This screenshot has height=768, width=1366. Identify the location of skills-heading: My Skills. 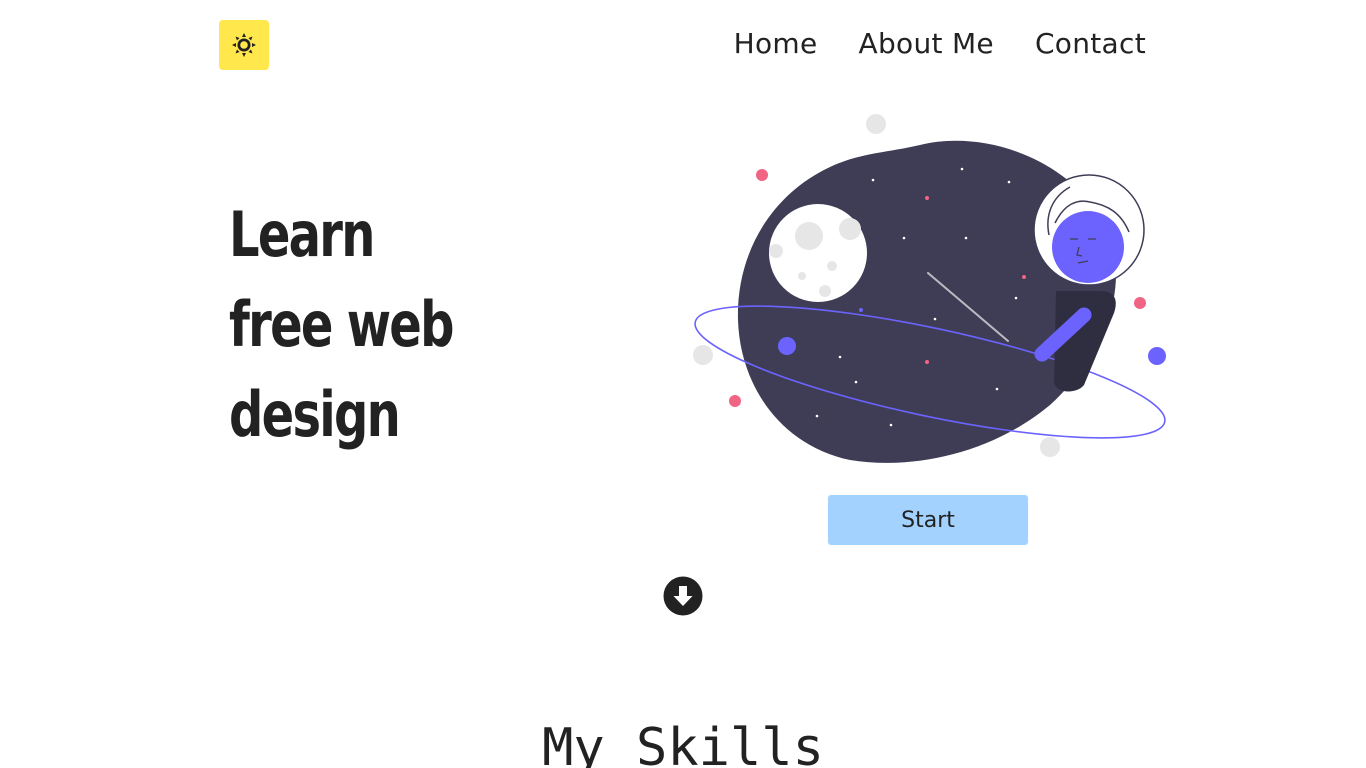
(683, 743).